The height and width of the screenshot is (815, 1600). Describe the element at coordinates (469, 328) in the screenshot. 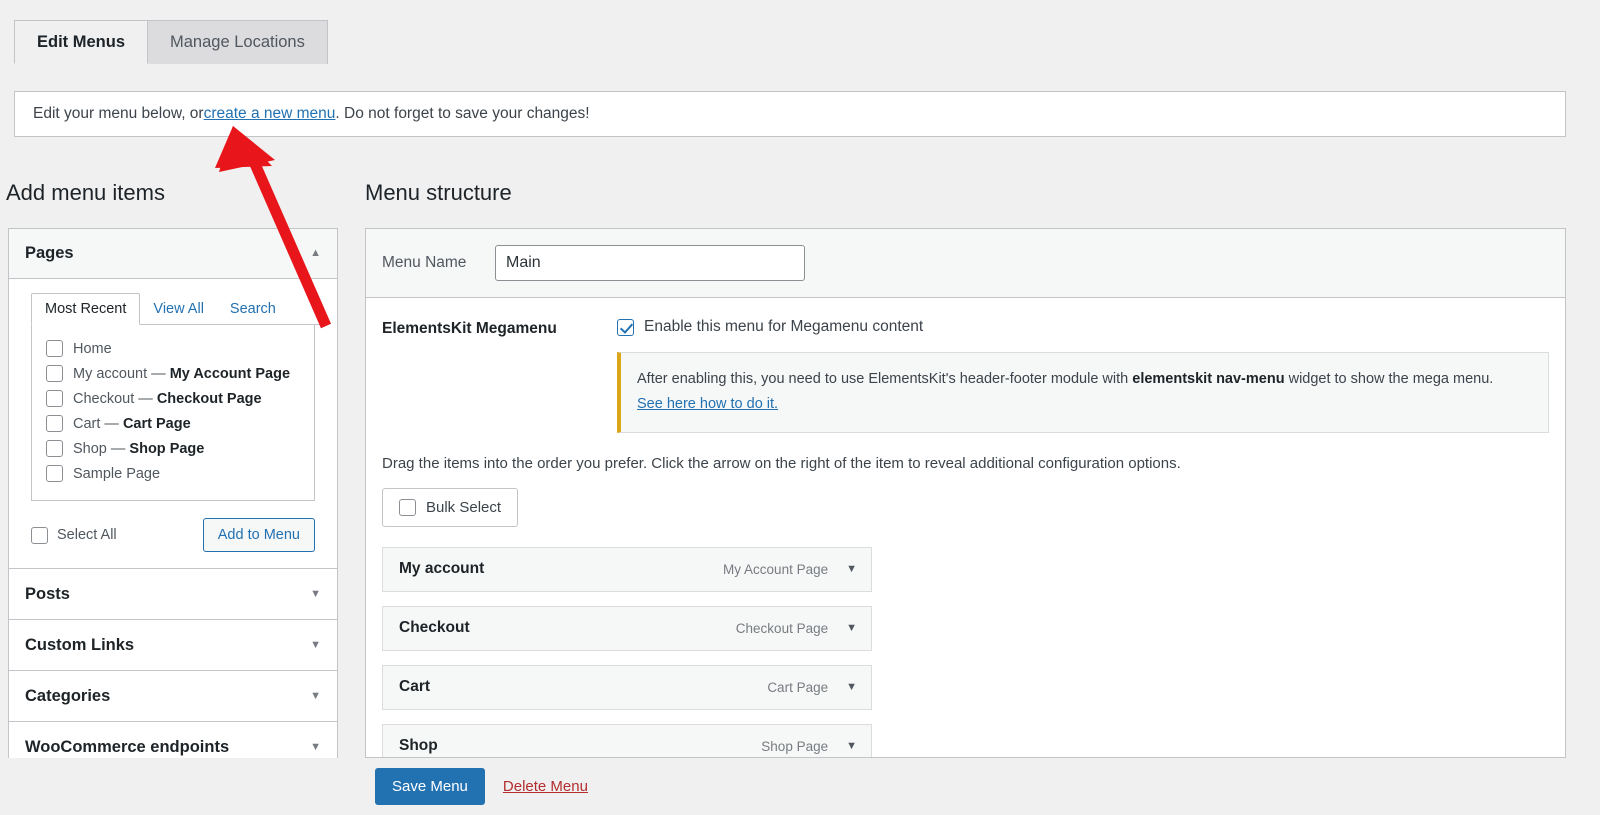

I see `elementskit-label: ElementsKit Megamenu` at that location.